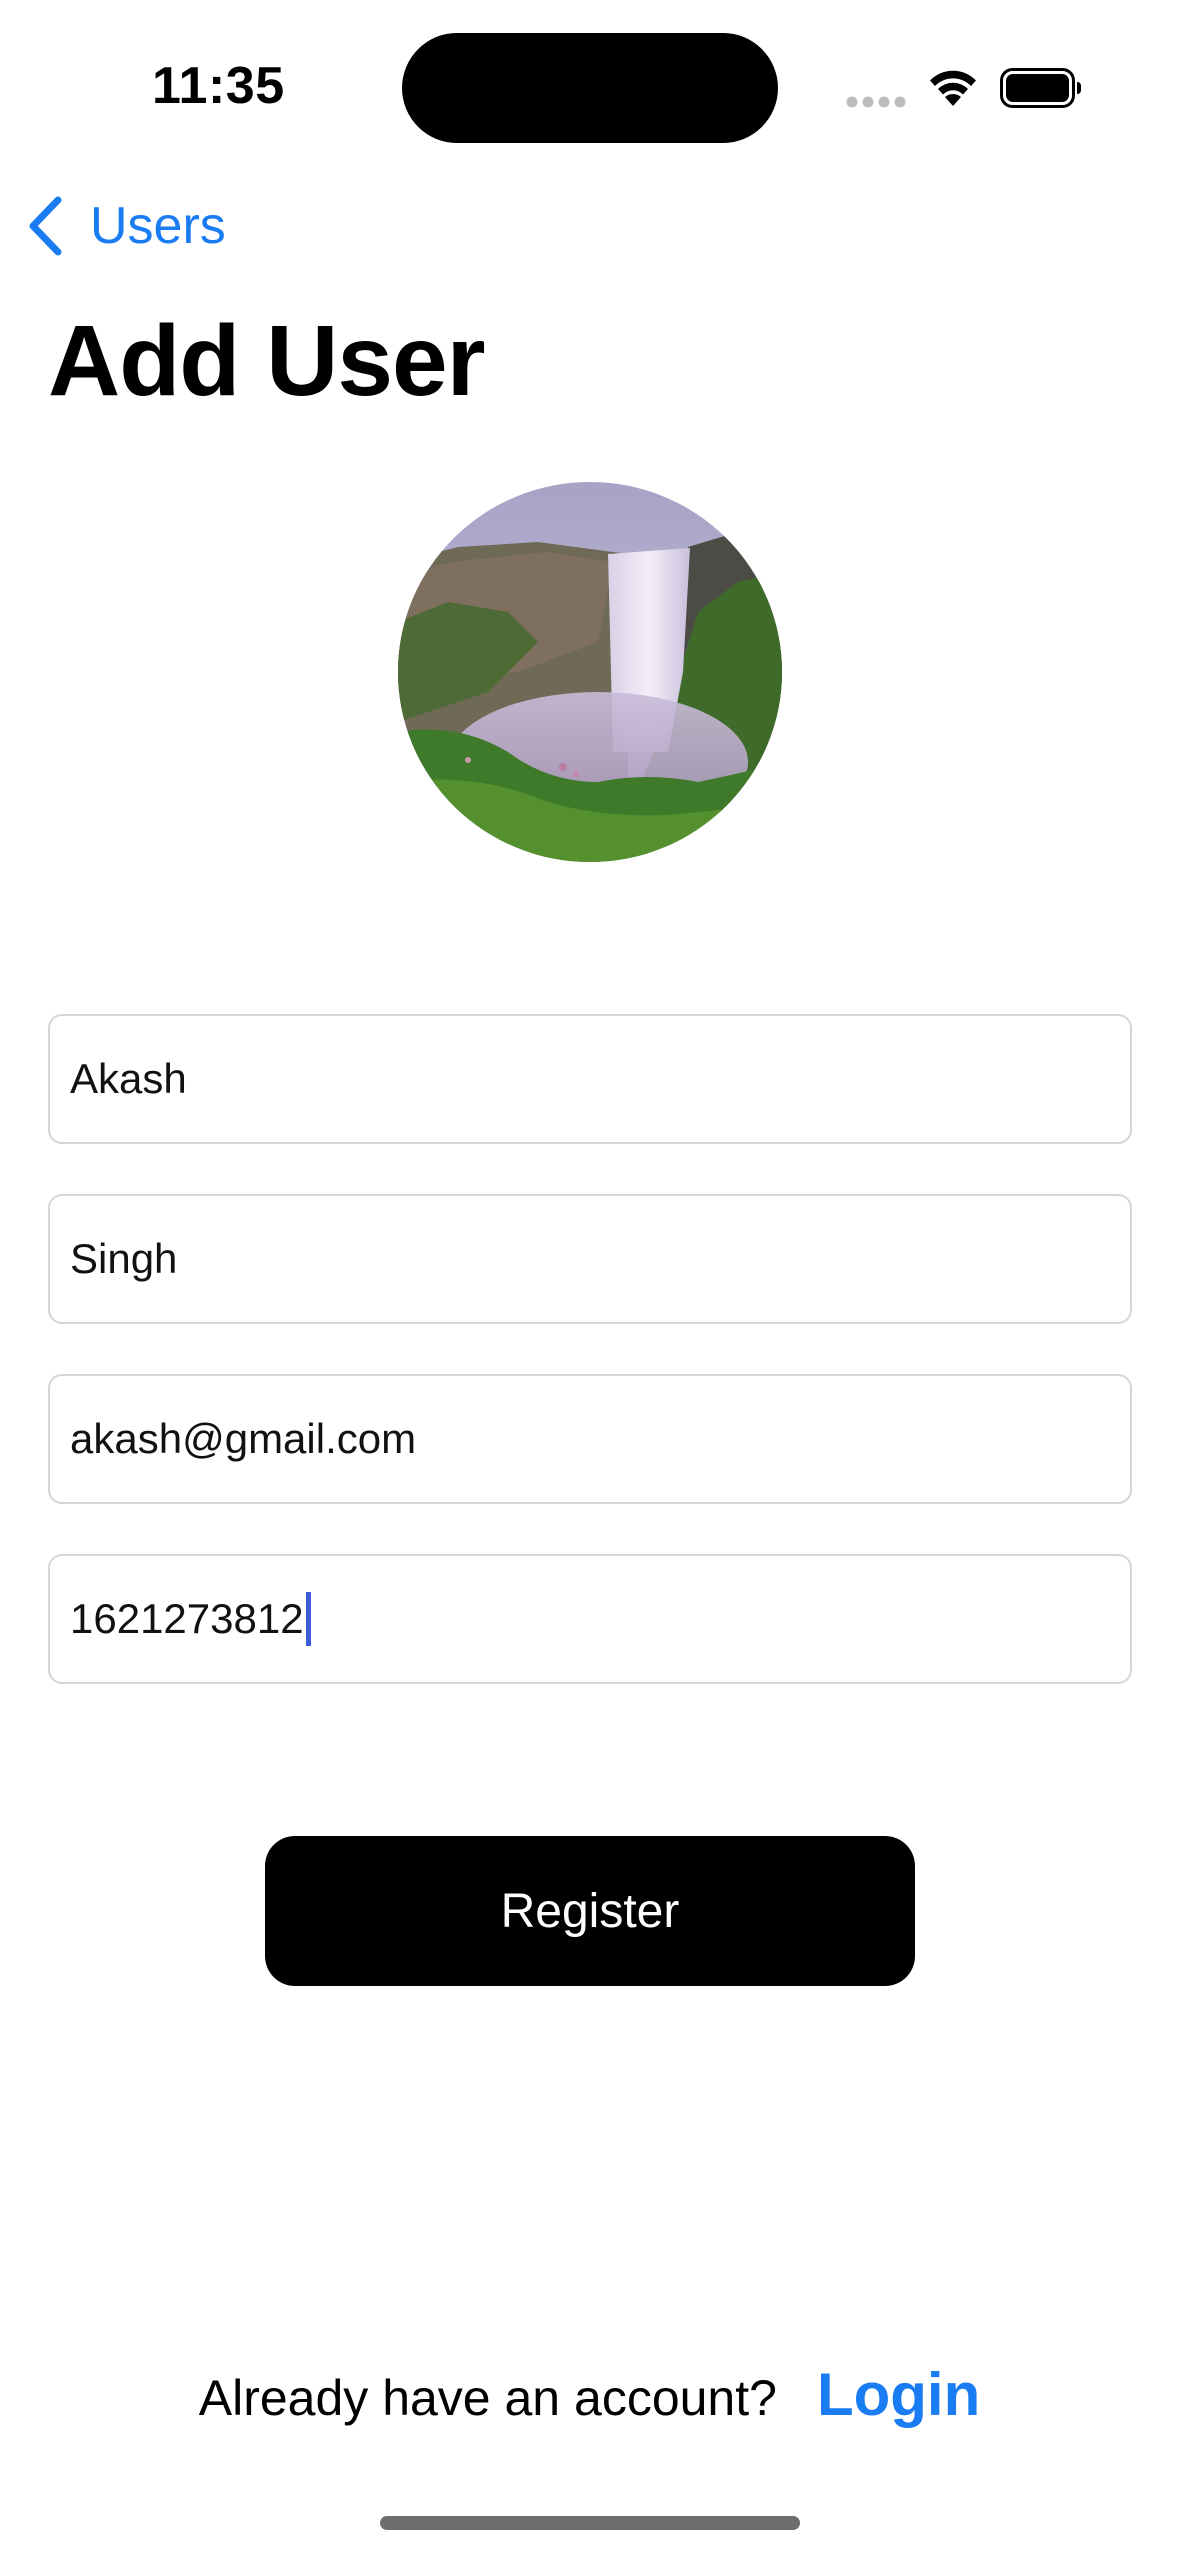 The image size is (1179, 2556). I want to click on phone-value: 1621273812, so click(187, 1618).